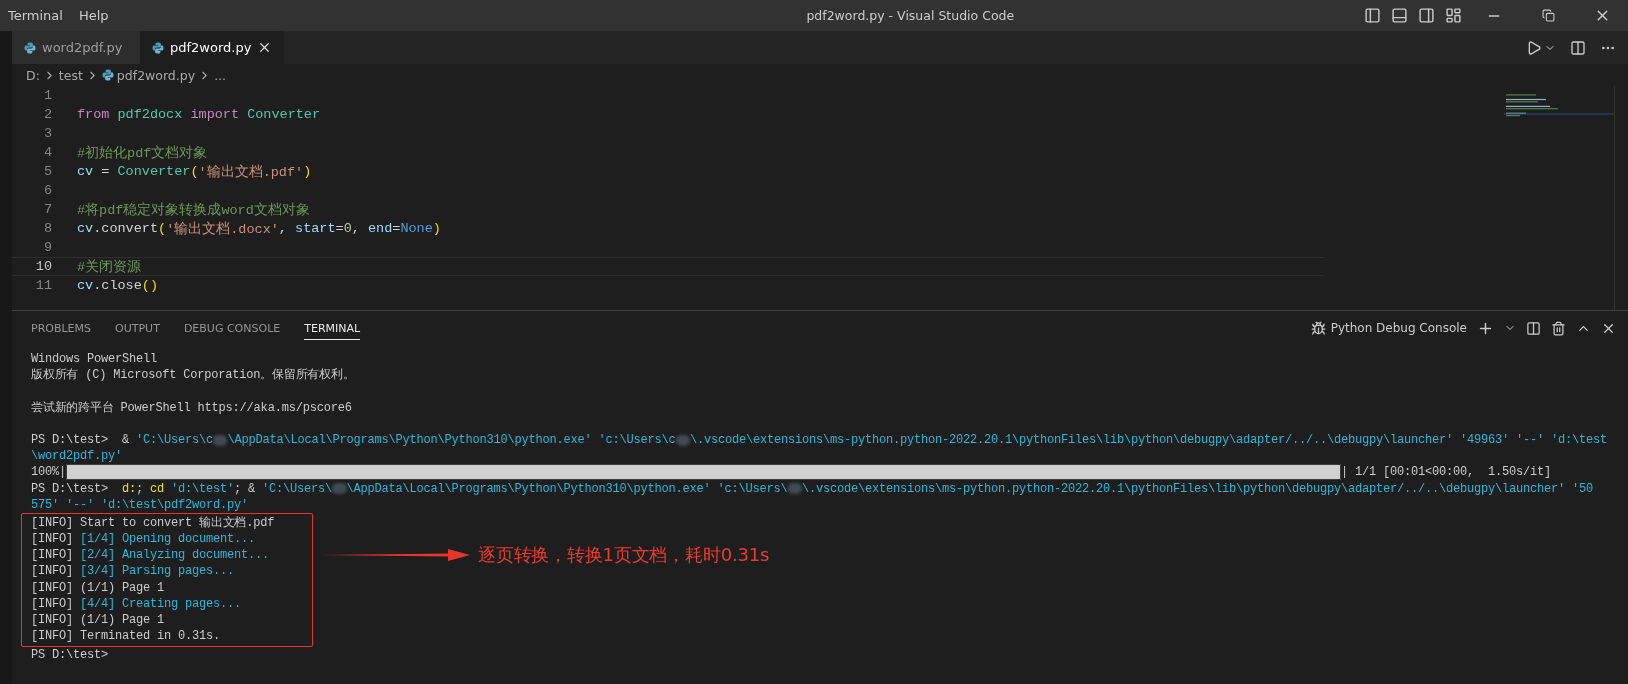  I want to click on line-number: 3, so click(47, 133).